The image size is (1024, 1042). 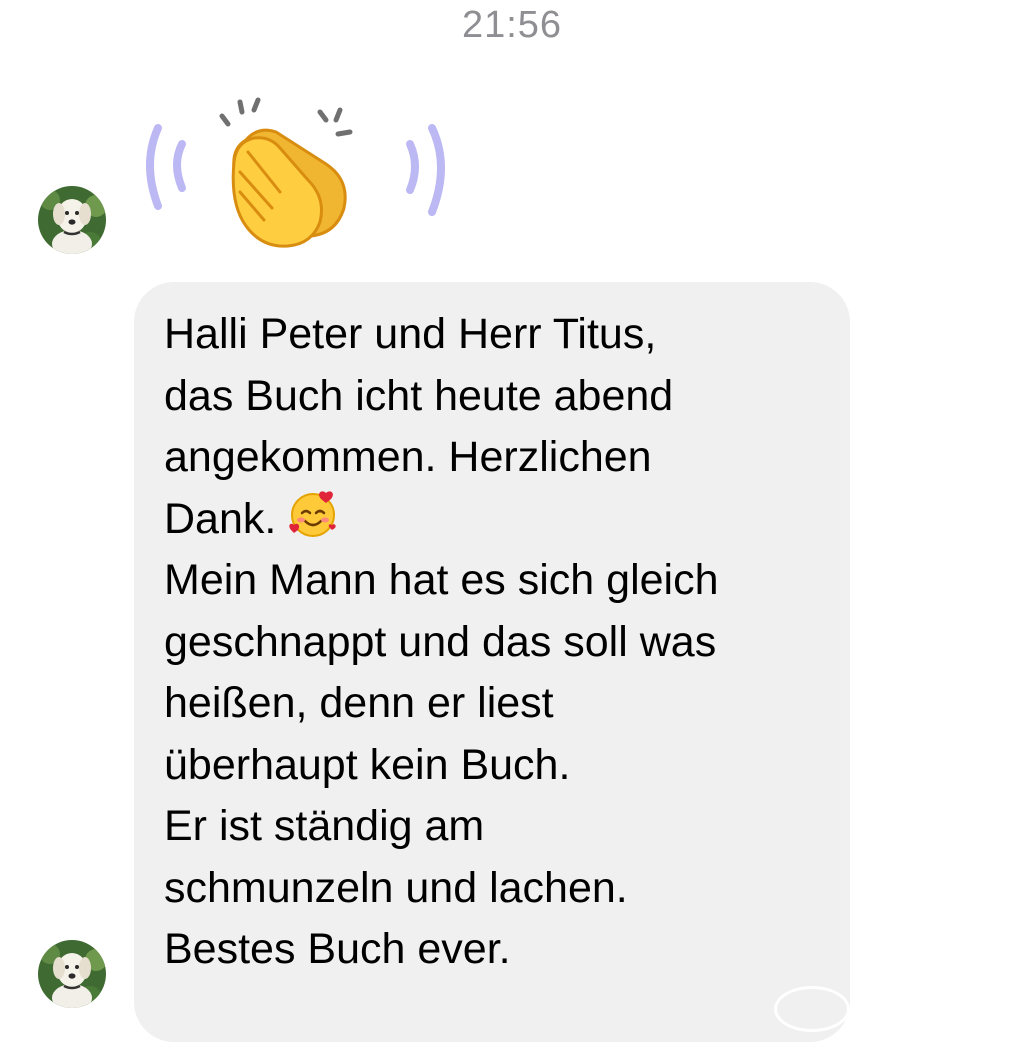 What do you see at coordinates (419, 395) in the screenshot?
I see `message-line: das Buch icht heute abend` at bounding box center [419, 395].